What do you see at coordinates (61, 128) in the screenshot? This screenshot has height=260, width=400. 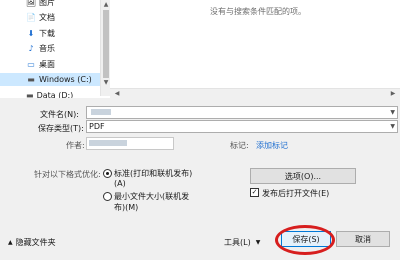 I see `filetype-label: 保存类型(T):` at bounding box center [61, 128].